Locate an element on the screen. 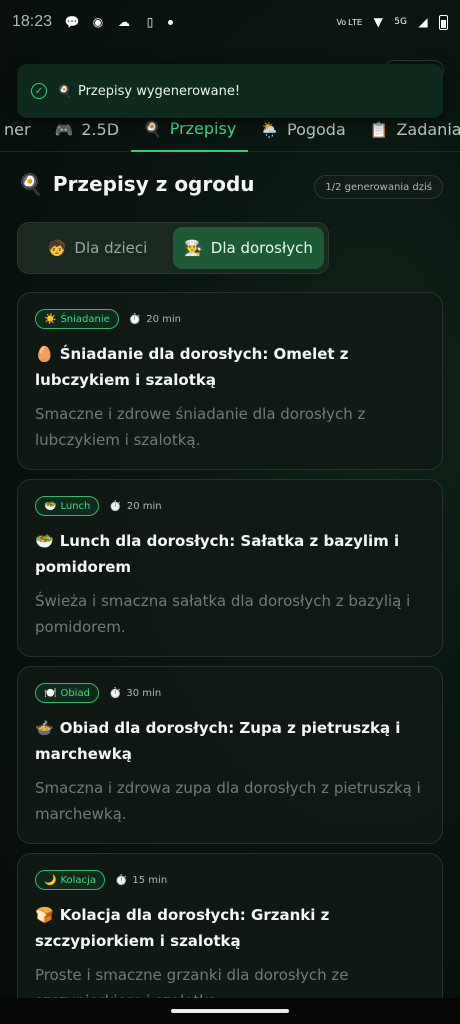 This screenshot has height=1024, width=460. signal-icon: ◢ is located at coordinates (423, 22).